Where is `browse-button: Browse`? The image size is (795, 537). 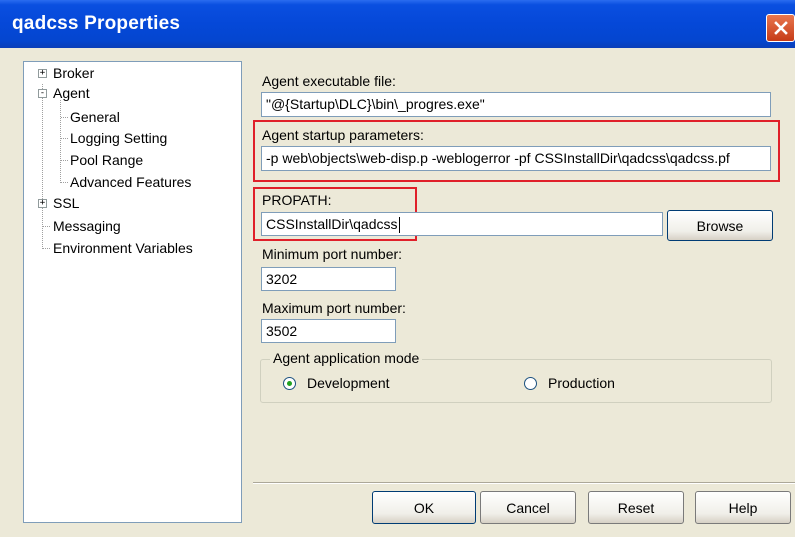 browse-button: Browse is located at coordinates (720, 225).